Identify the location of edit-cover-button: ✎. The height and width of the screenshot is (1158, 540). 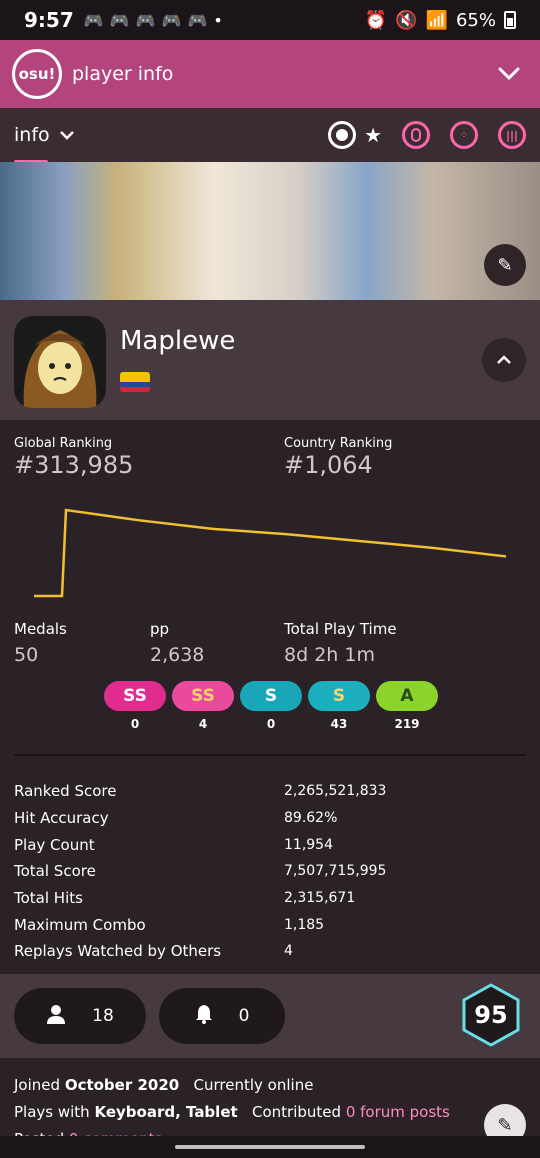
(505, 265).